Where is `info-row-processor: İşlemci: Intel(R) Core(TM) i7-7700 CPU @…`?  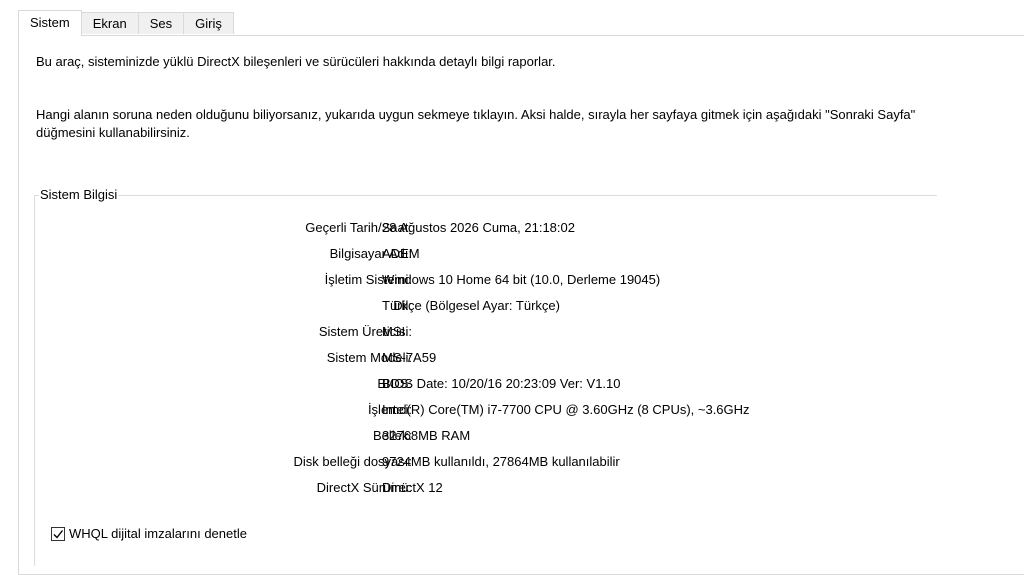 info-row-processor: İşlemci: Intel(R) Core(TM) i7-7700 CPU @… is located at coordinates (470, 412).